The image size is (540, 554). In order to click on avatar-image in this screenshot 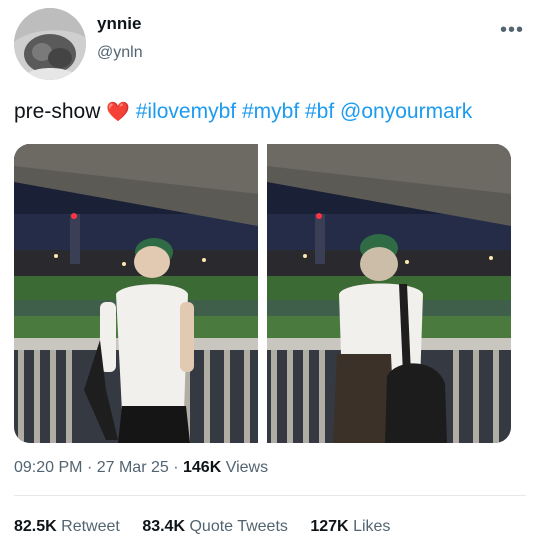, I will do `click(50, 44)`.